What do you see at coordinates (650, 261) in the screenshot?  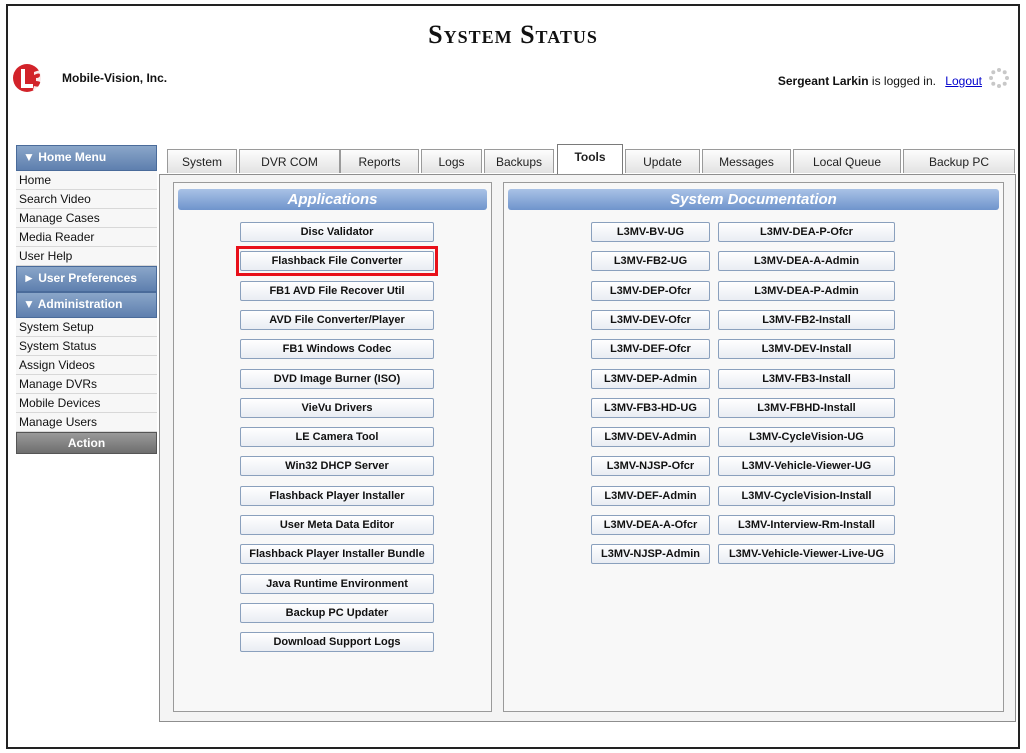 I see `doc-button-l3mv-fb2-ug: L3MV-FB2-UG` at bounding box center [650, 261].